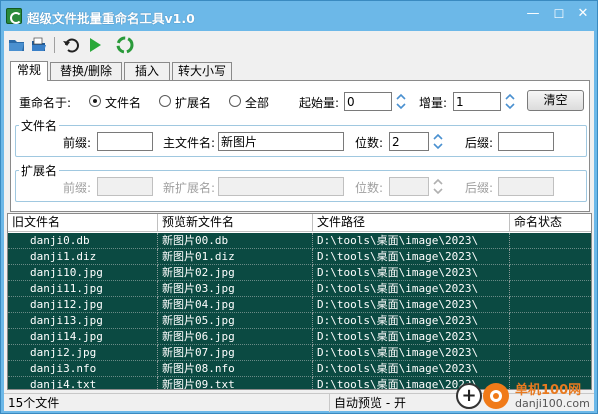  I want to click on fn-prefix-input, so click(125, 141).